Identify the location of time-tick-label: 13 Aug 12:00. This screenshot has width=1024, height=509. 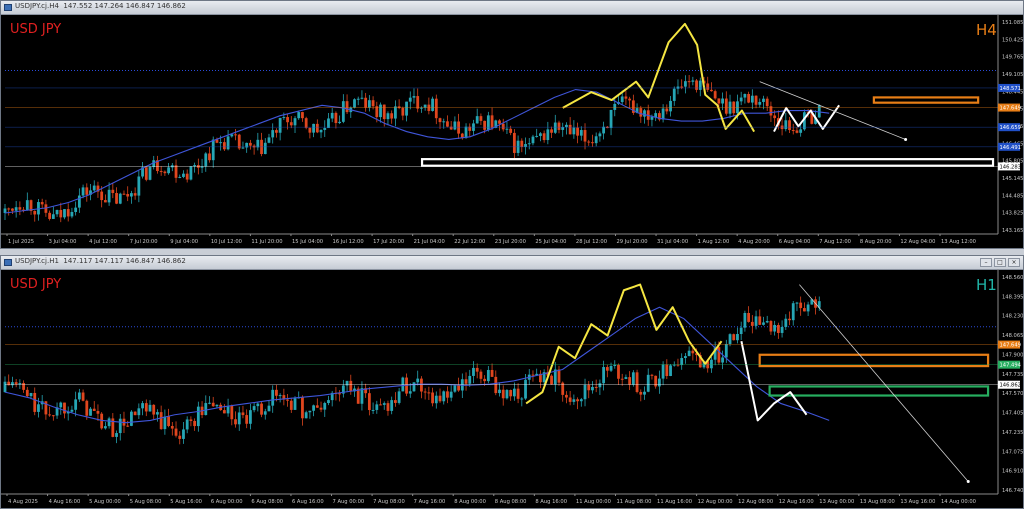
(958, 242).